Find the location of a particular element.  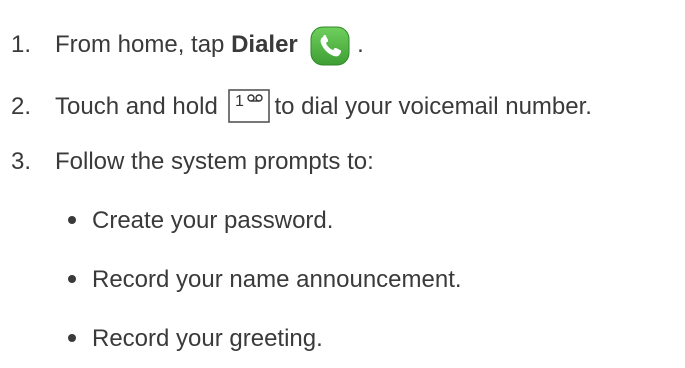

step-2-number: 2. is located at coordinates (21, 106).